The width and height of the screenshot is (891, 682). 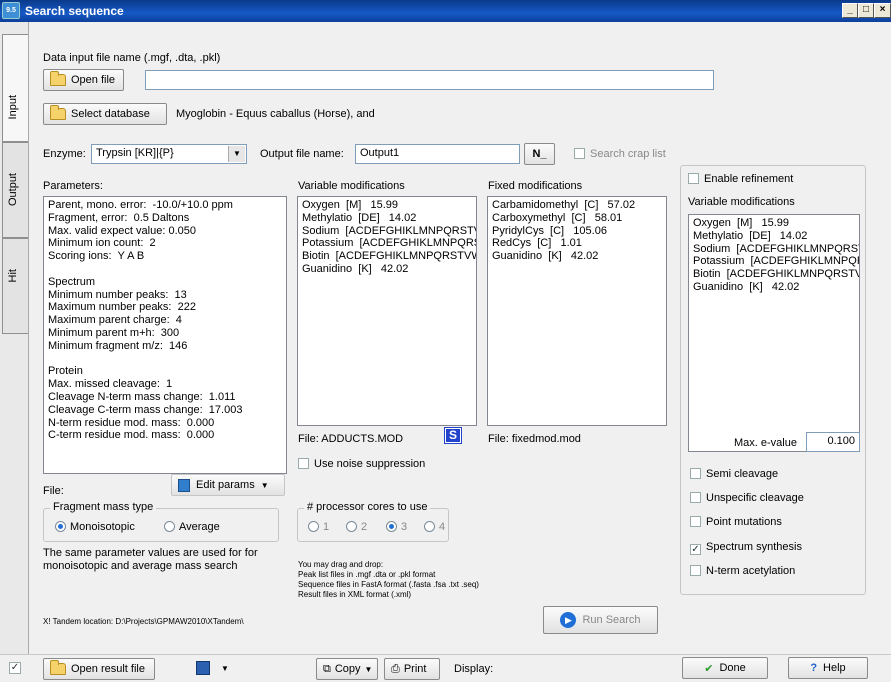 I want to click on minimize-button: _, so click(x=850, y=10).